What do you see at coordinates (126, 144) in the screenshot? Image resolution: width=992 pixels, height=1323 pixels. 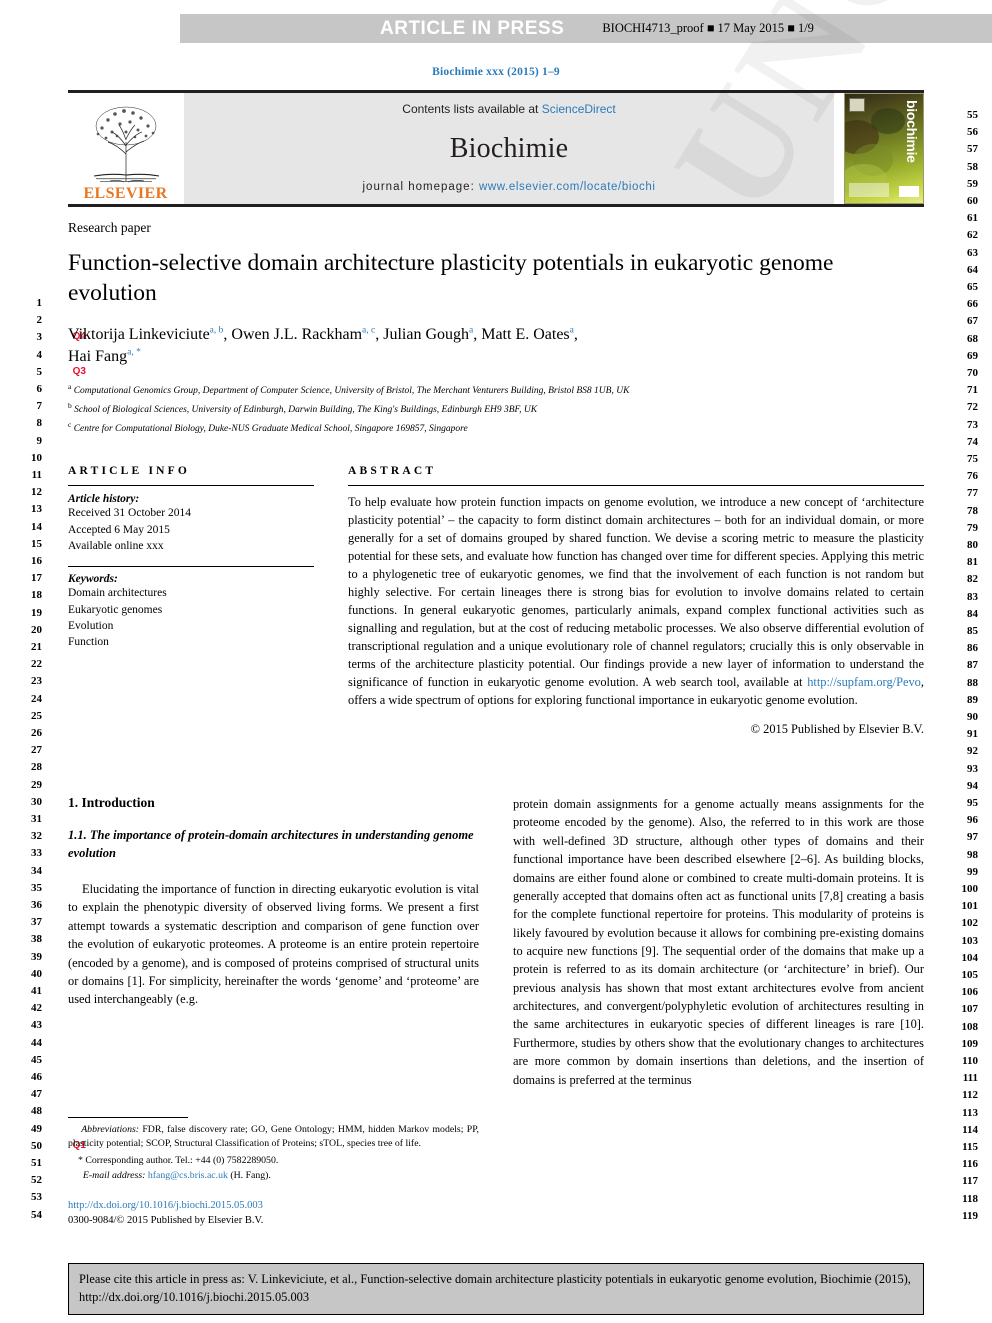 I see `elsevier-tree-icon` at bounding box center [126, 144].